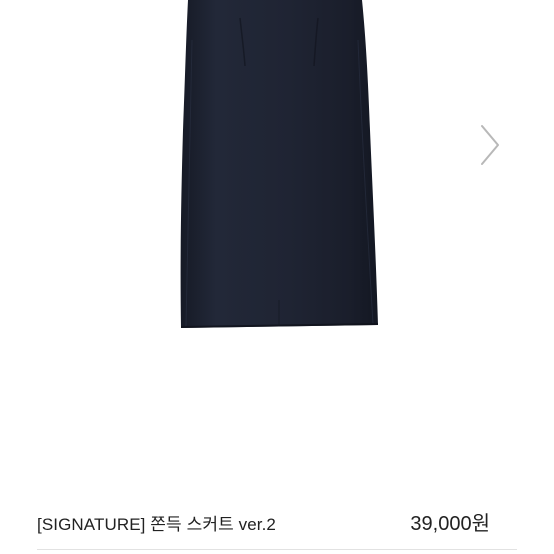 This screenshot has height=554, width=554. I want to click on divider, so click(277, 549).